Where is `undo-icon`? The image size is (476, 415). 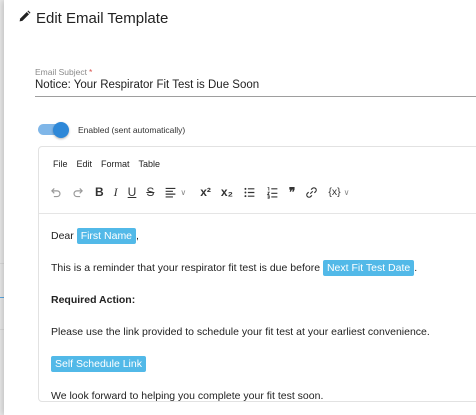 undo-icon is located at coordinates (55, 192).